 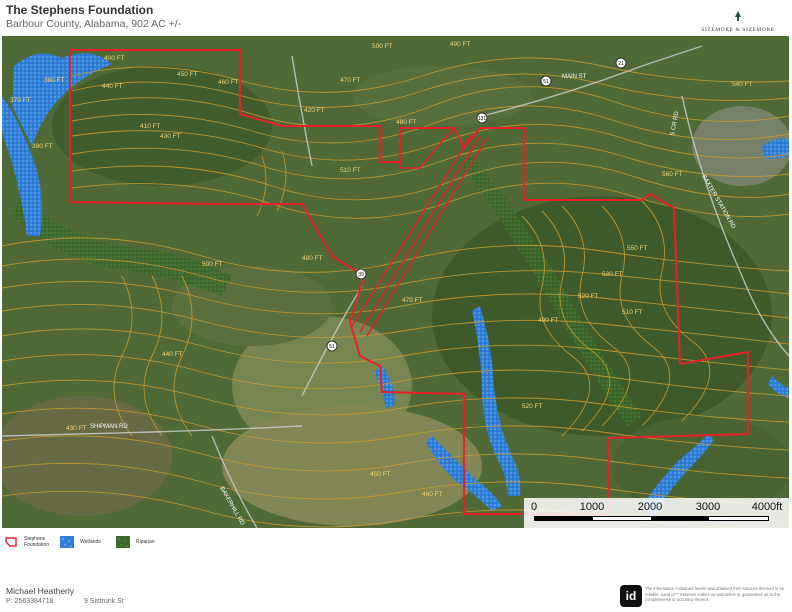 What do you see at coordinates (37, 542) in the screenshot?
I see `legend-label: Stephens Foundation` at bounding box center [37, 542].